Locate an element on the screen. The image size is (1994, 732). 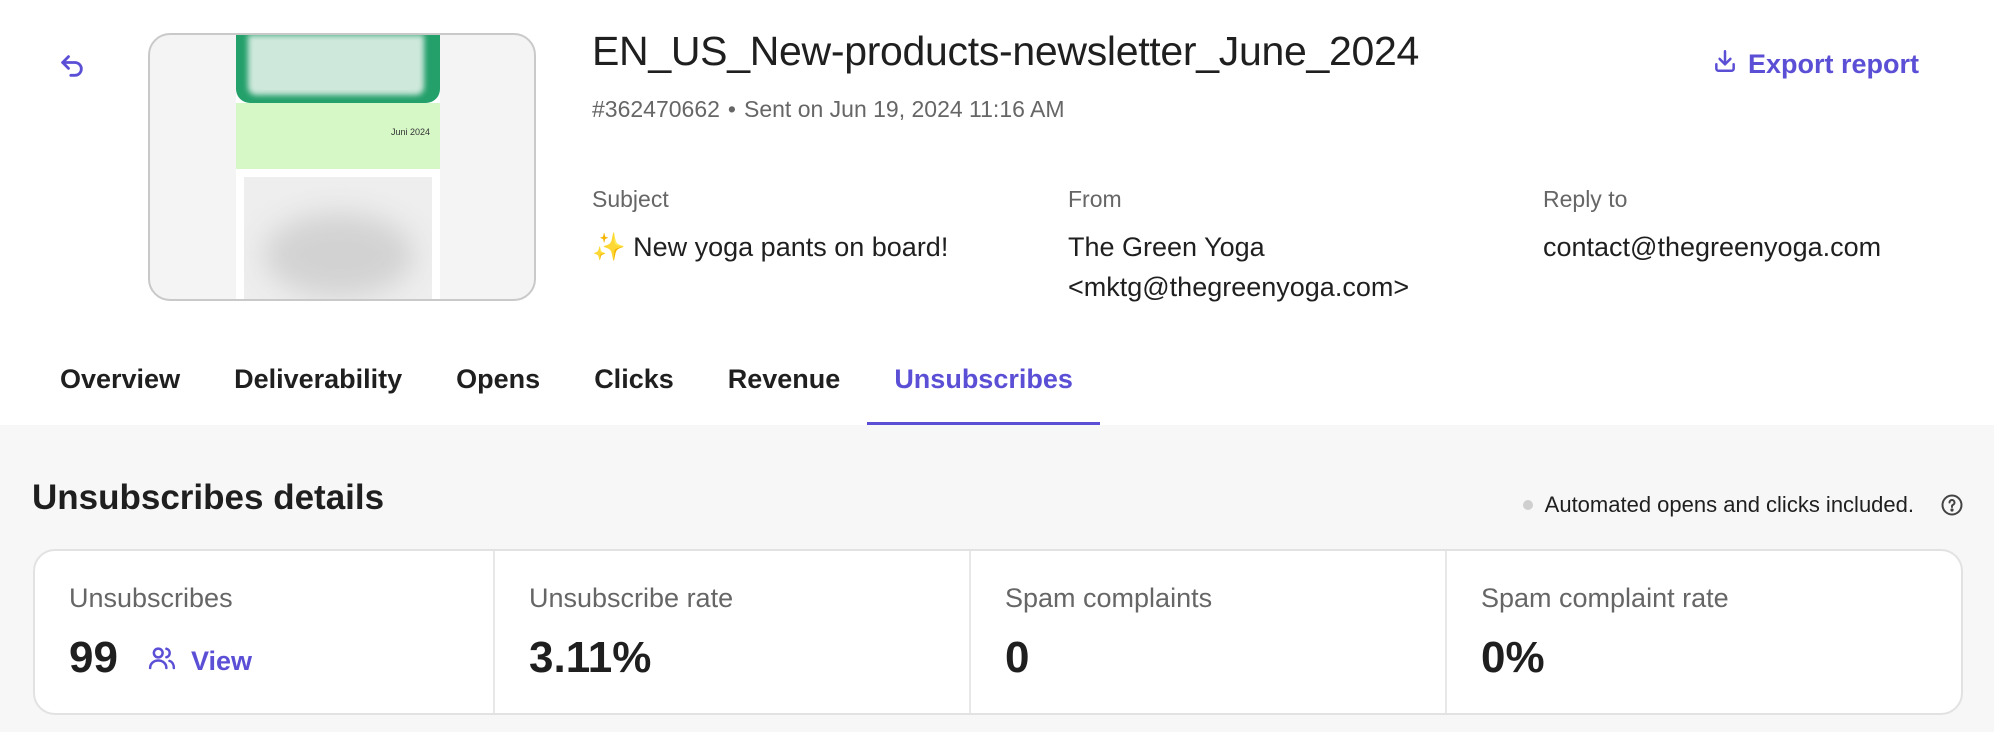
view-unsubscribers-link: View is located at coordinates (199, 661).